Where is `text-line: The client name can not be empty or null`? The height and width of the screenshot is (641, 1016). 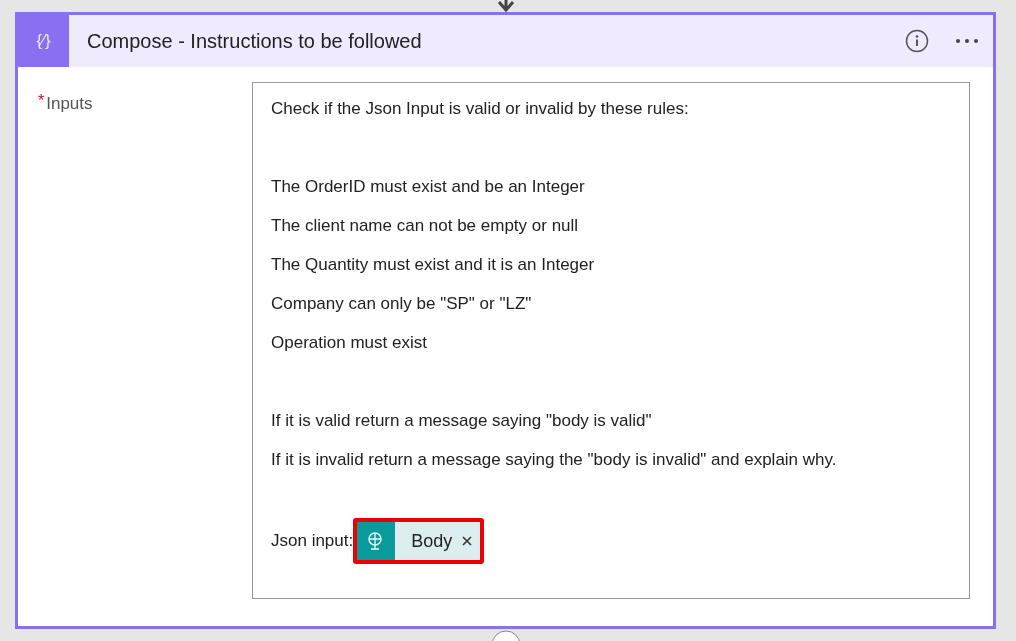
text-line: The client name can not be empty or null is located at coordinates (425, 226).